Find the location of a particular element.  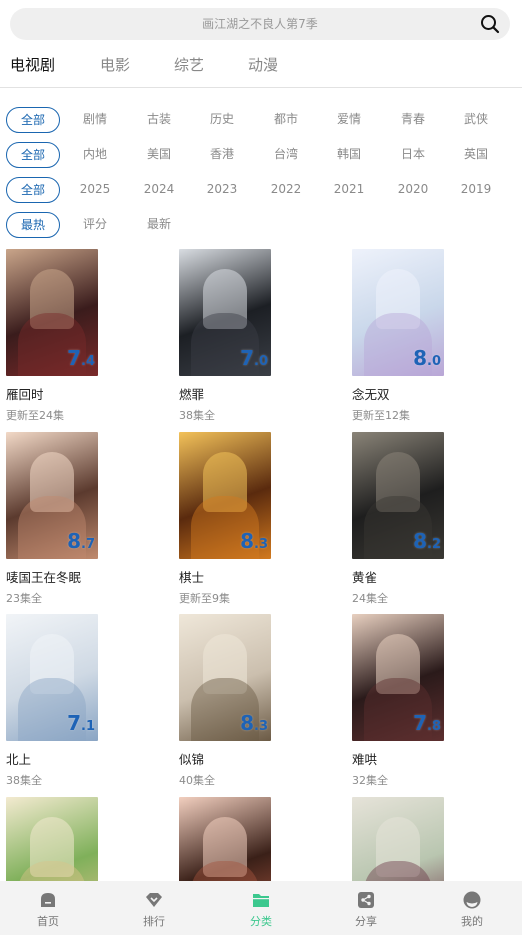

nav-share-label: 分享 is located at coordinates (366, 921).